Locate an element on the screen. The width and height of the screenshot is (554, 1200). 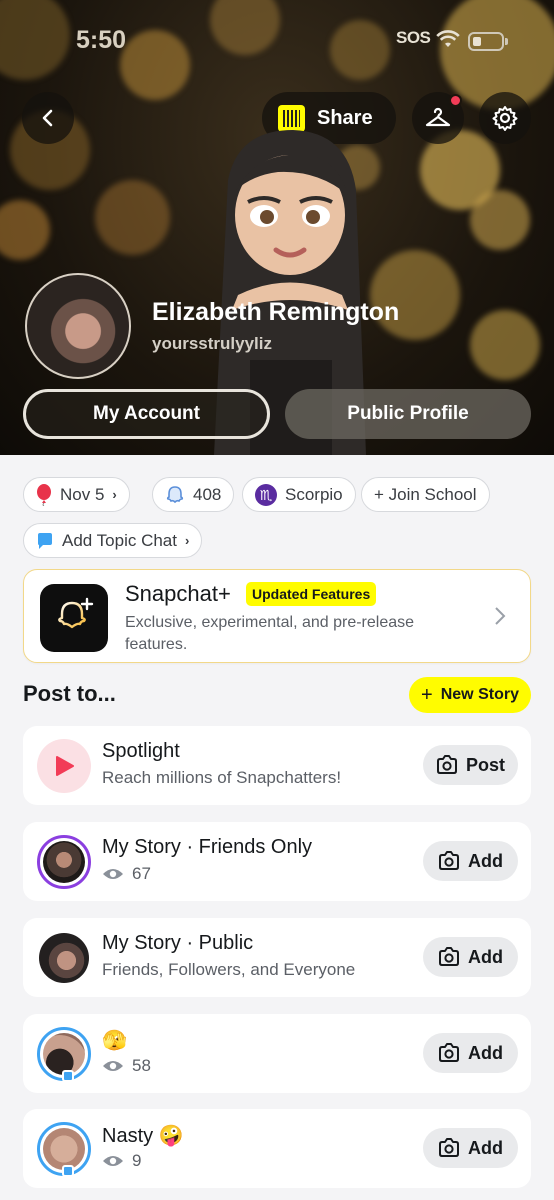
row-title: 🫣 is located at coordinates (114, 1041).